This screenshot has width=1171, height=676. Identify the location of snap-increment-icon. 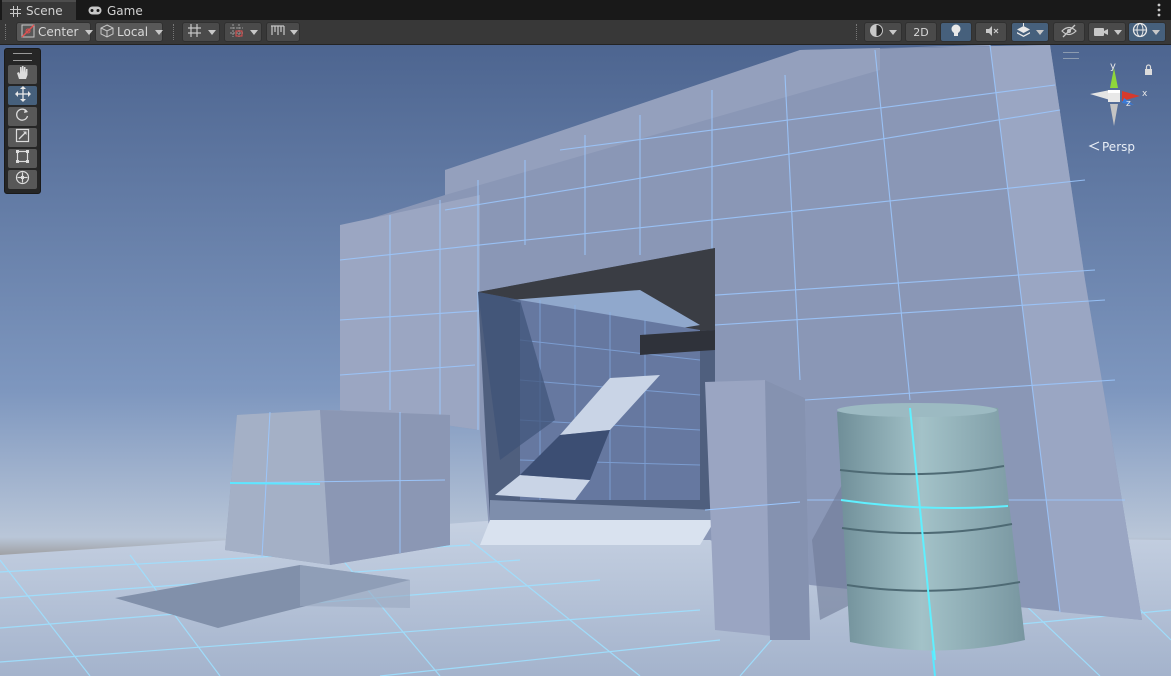
(236, 32).